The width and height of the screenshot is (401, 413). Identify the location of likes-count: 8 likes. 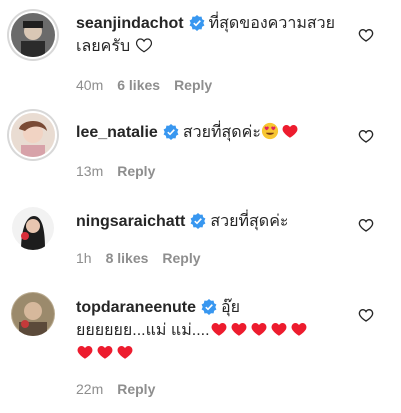
(127, 258).